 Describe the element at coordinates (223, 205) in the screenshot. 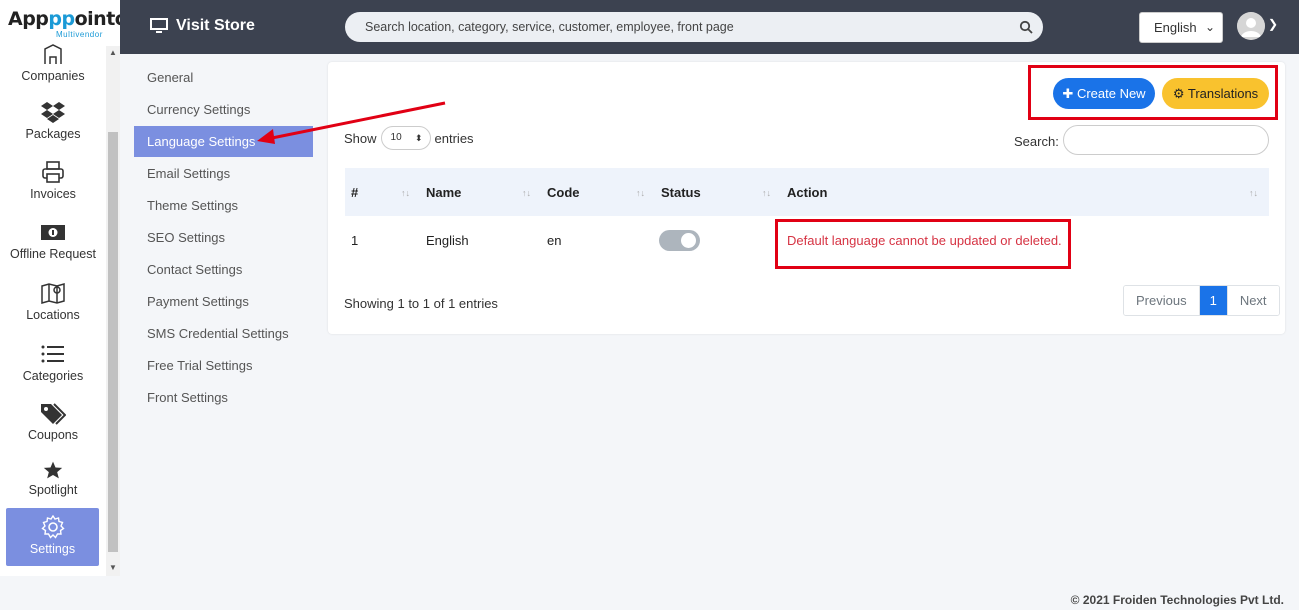

I see `submenu-theme-settings: Theme Settings` at that location.